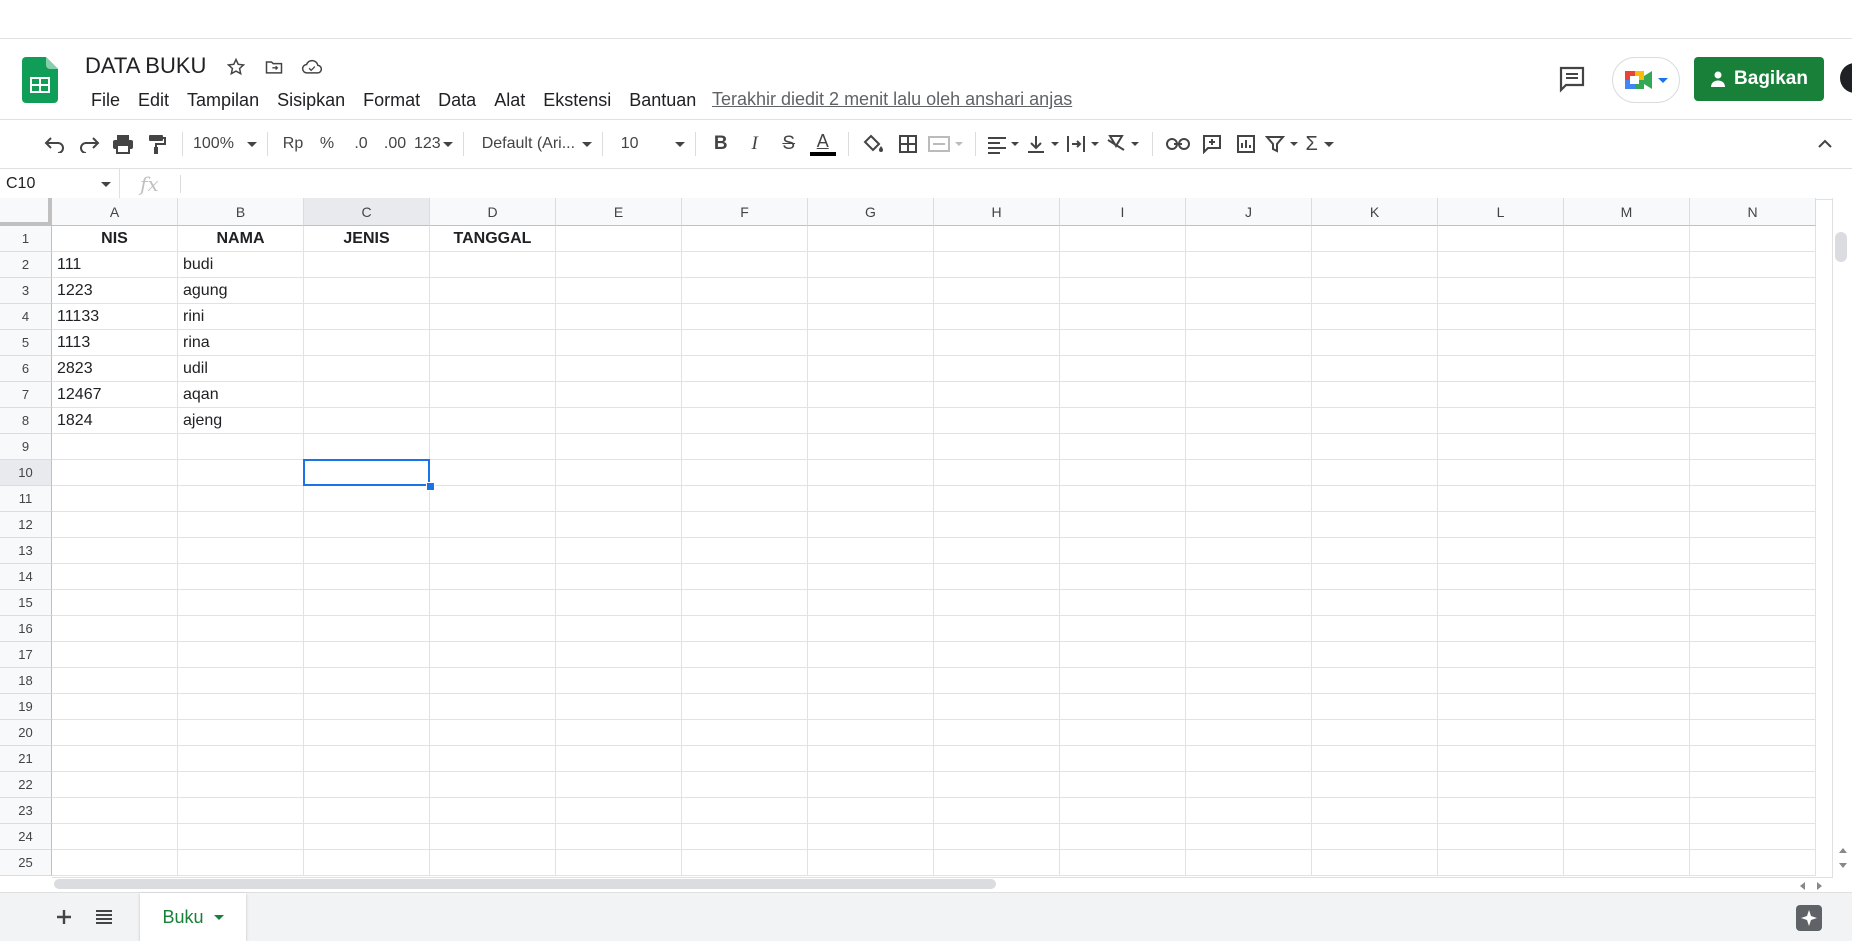 The image size is (1852, 941). Describe the element at coordinates (745, 395) in the screenshot. I see `cell-f7` at that location.